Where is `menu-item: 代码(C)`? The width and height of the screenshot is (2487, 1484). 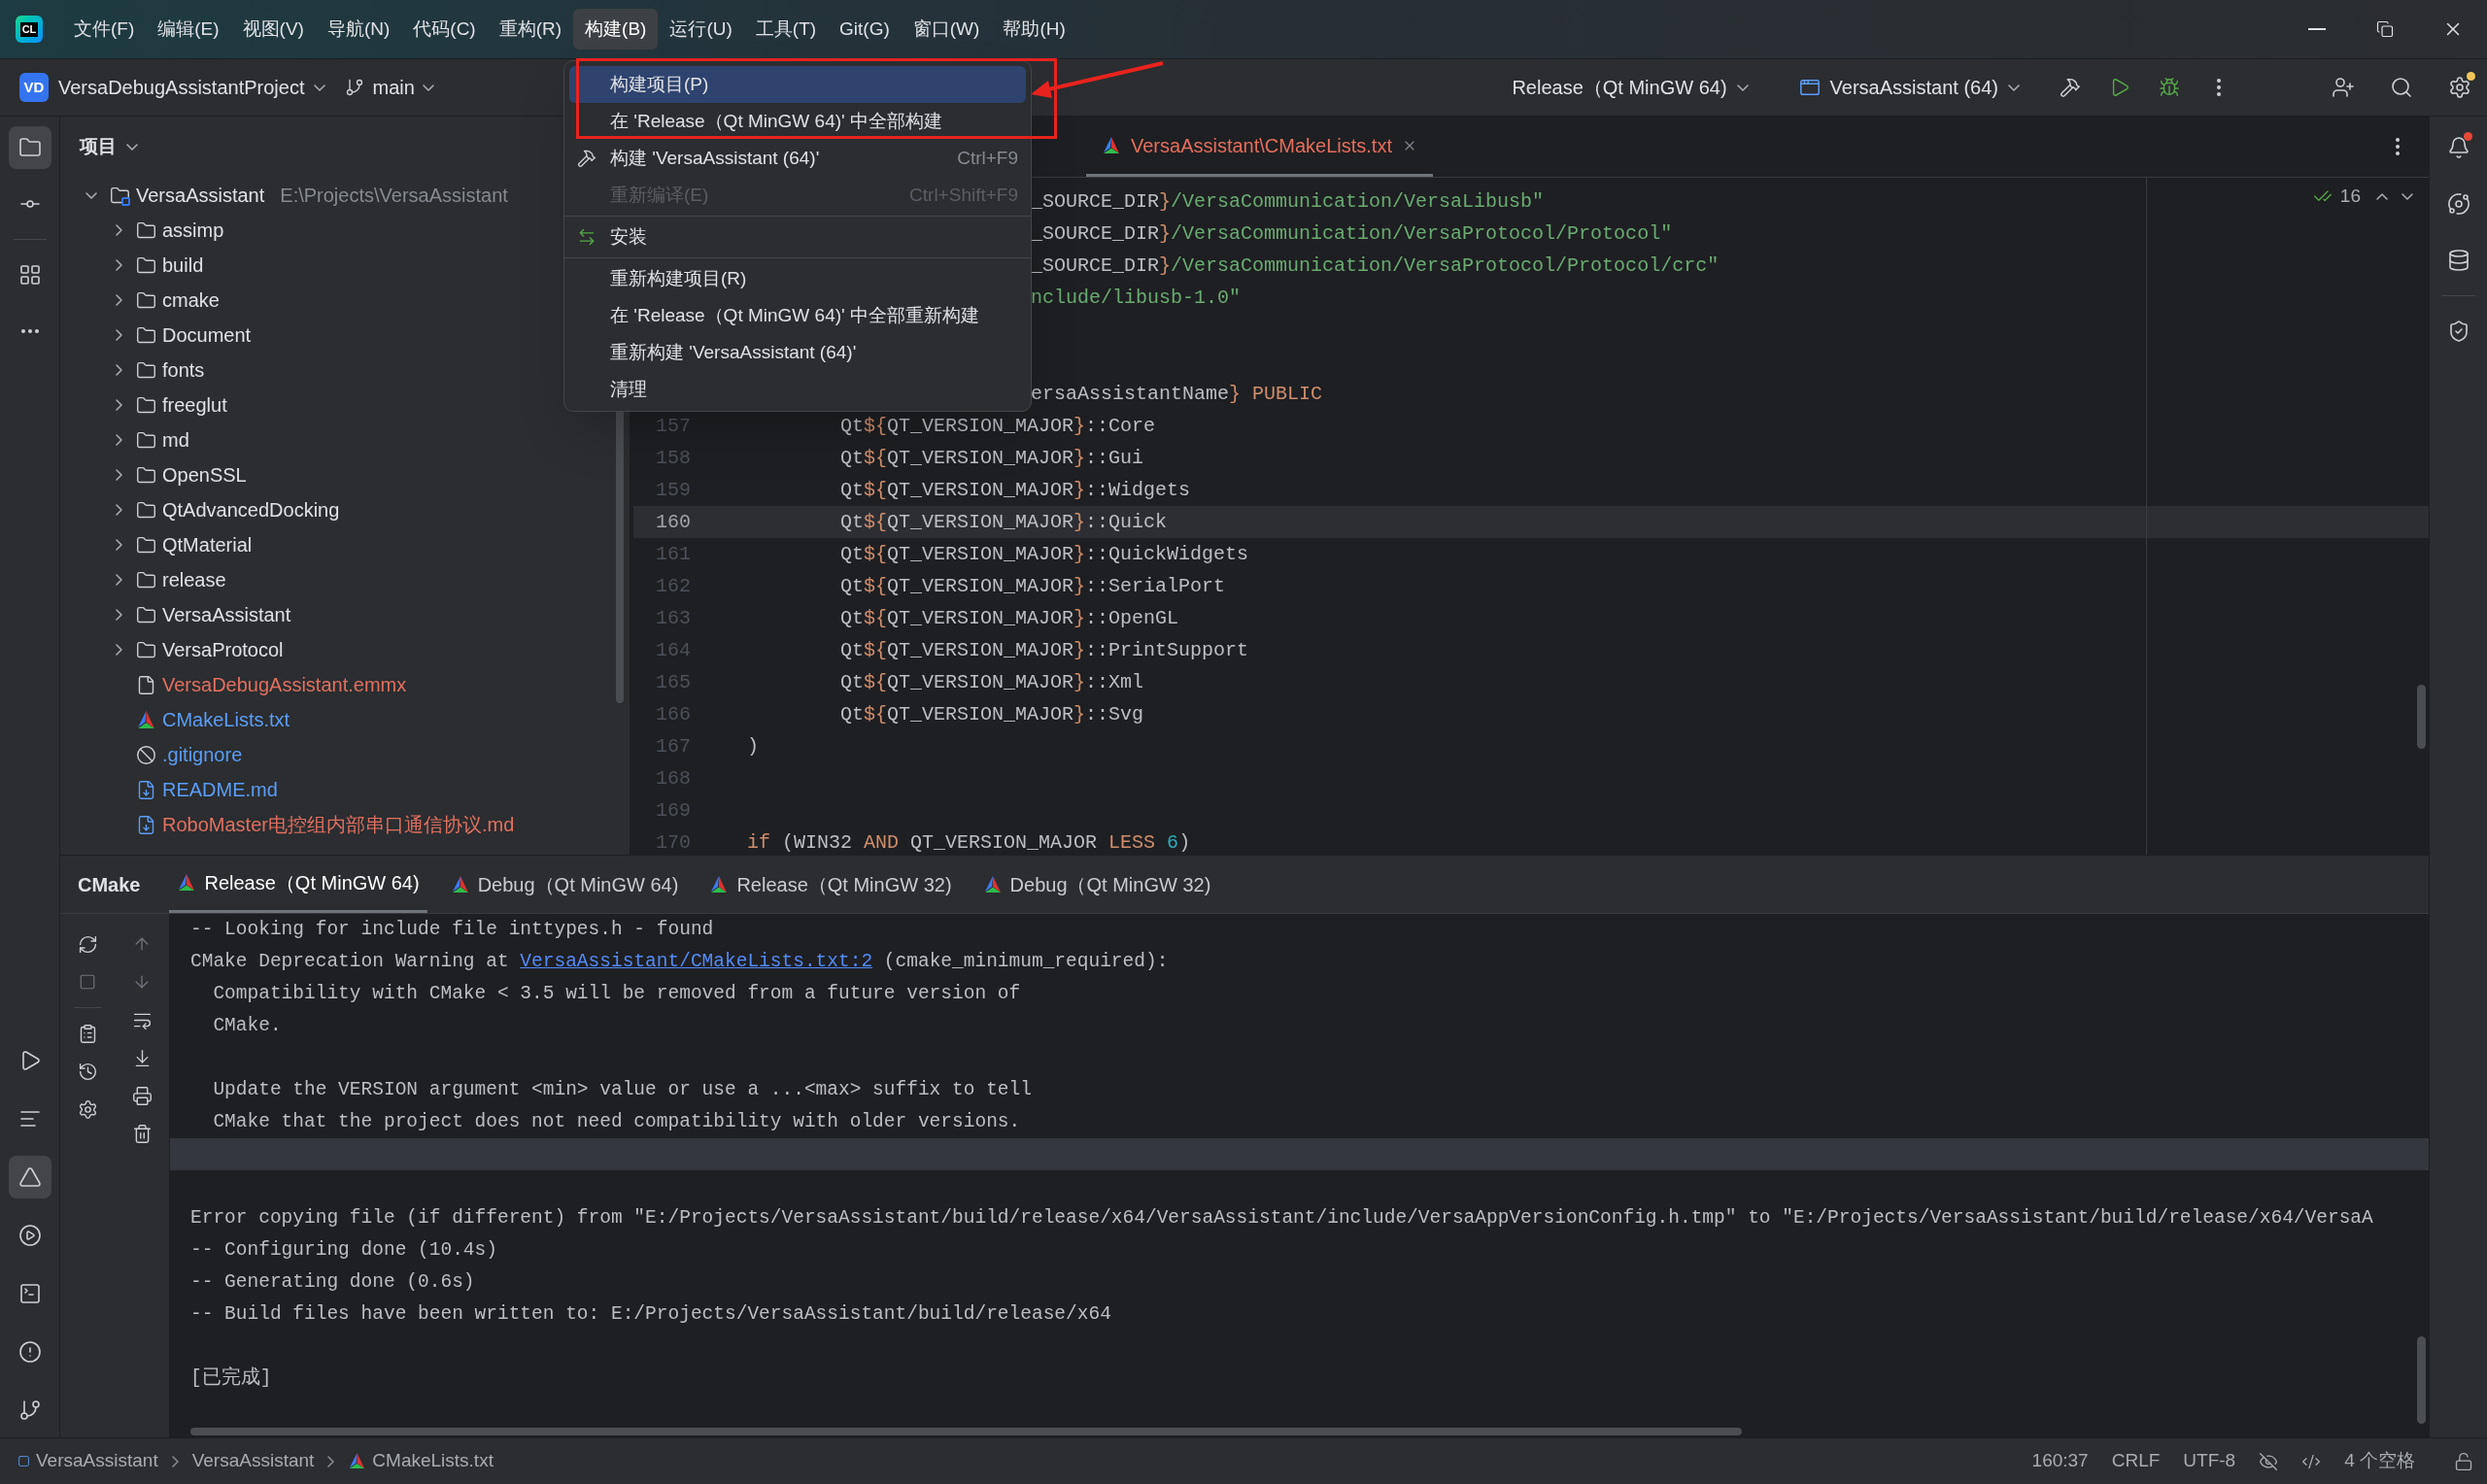
menu-item: 代码(C) is located at coordinates (444, 29).